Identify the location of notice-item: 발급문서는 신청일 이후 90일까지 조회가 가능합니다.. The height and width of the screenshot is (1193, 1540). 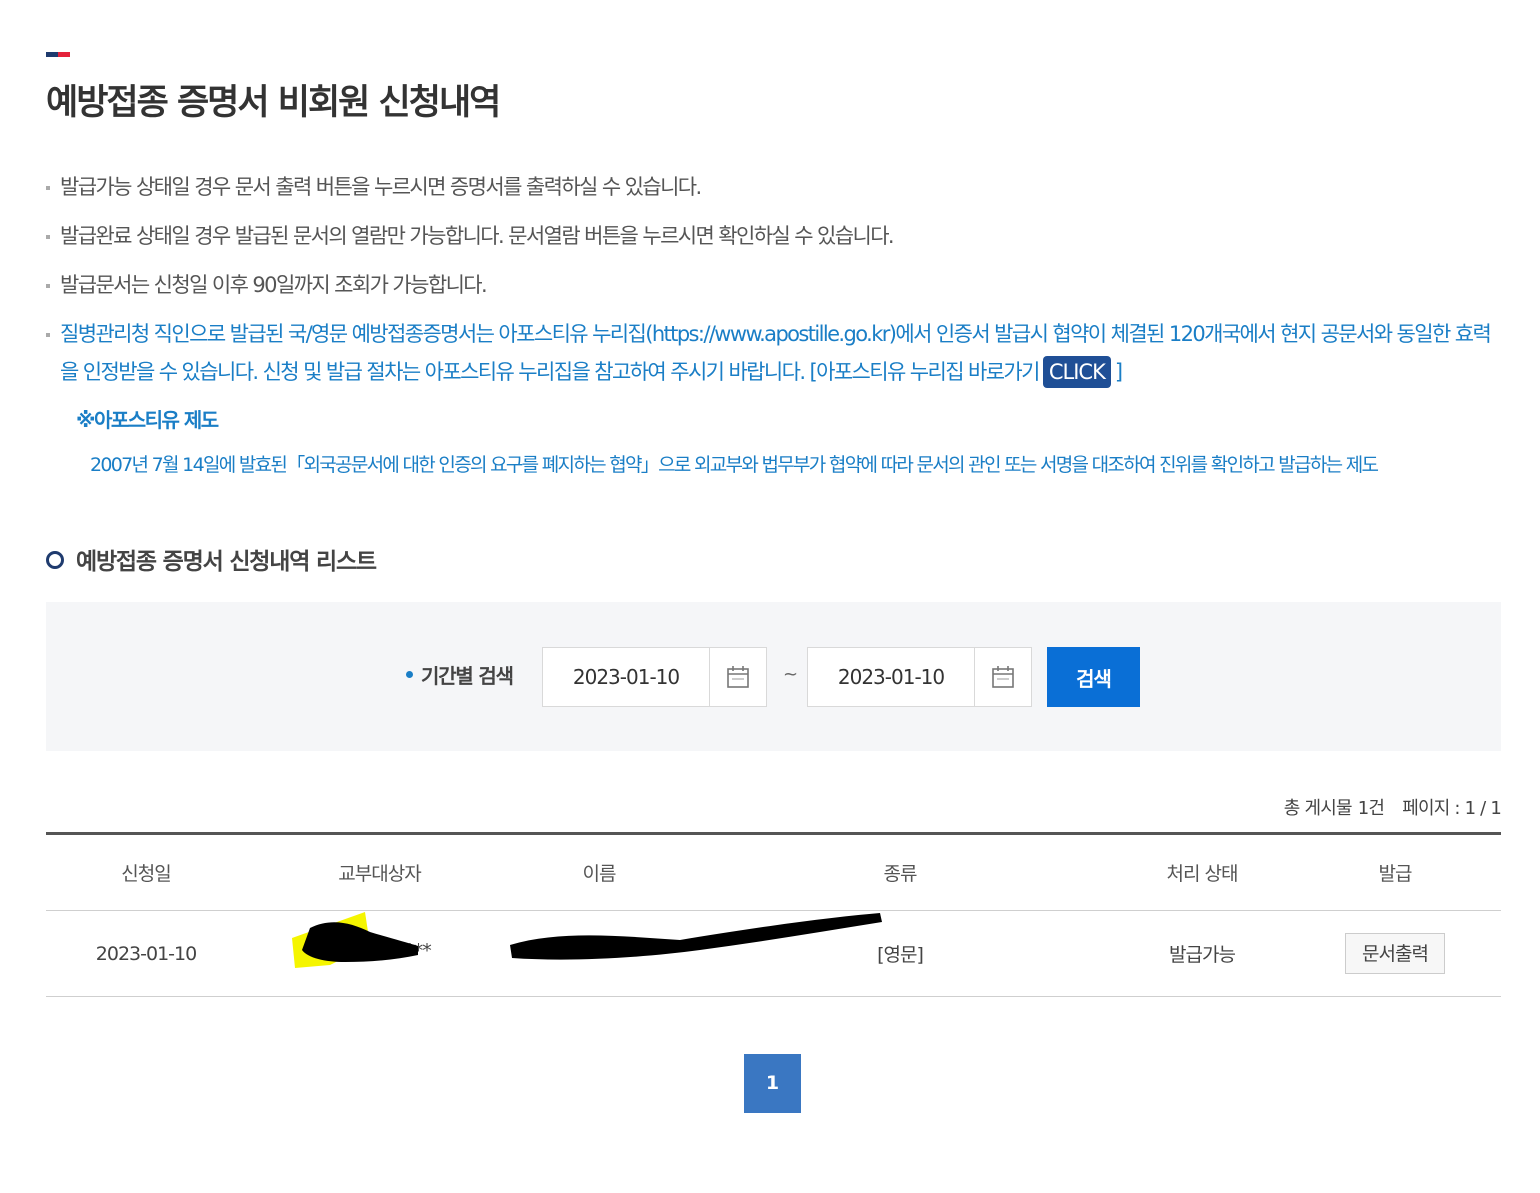
(776, 285).